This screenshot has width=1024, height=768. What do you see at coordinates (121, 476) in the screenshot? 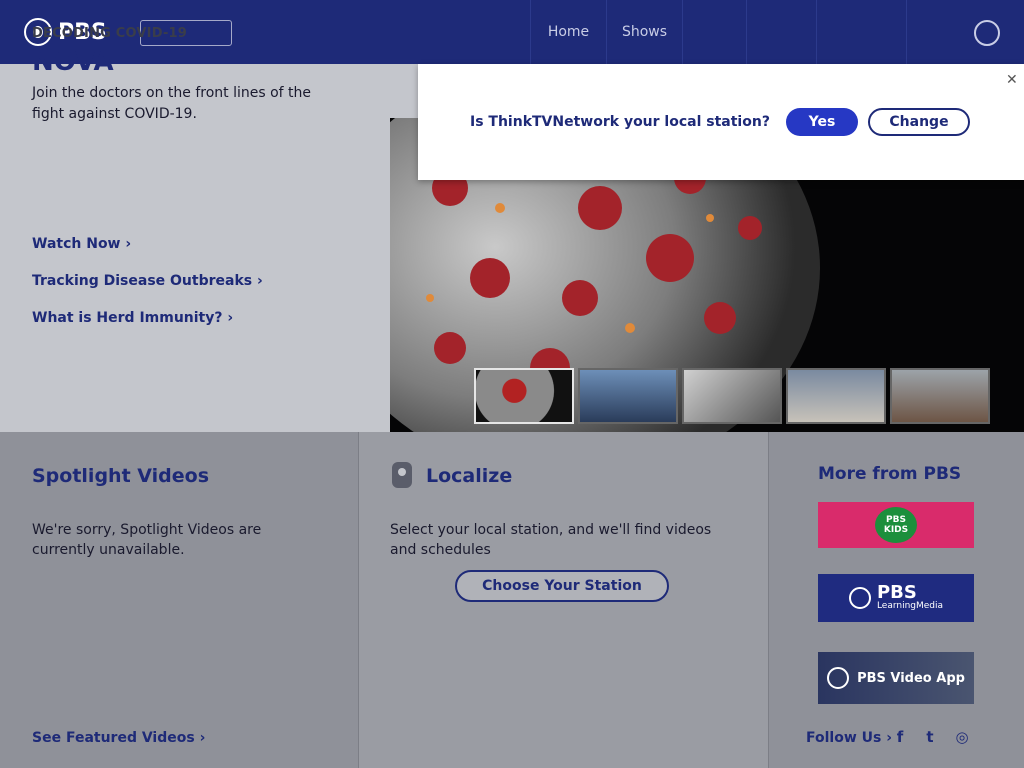
I see `spotlight-heading: Spotlight Videos` at bounding box center [121, 476].